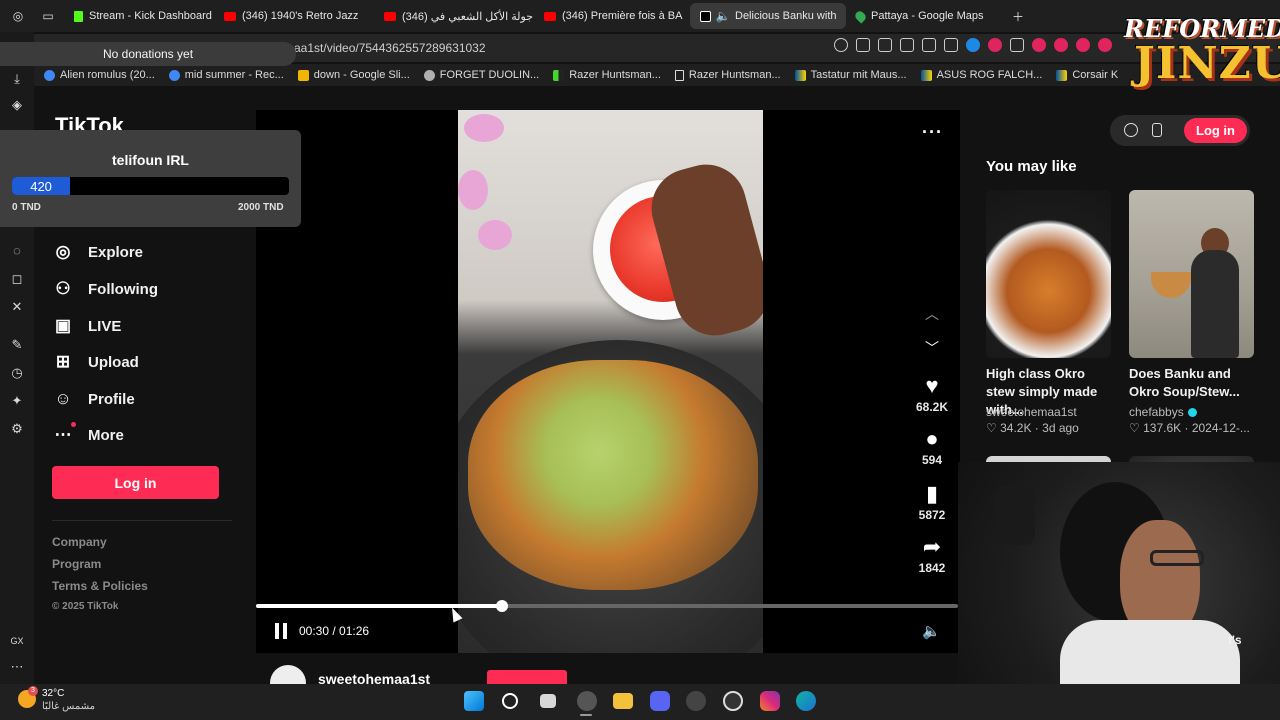 The width and height of the screenshot is (1280, 720). What do you see at coordinates (885, 45) in the screenshot?
I see `screenshot-icon` at bounding box center [885, 45].